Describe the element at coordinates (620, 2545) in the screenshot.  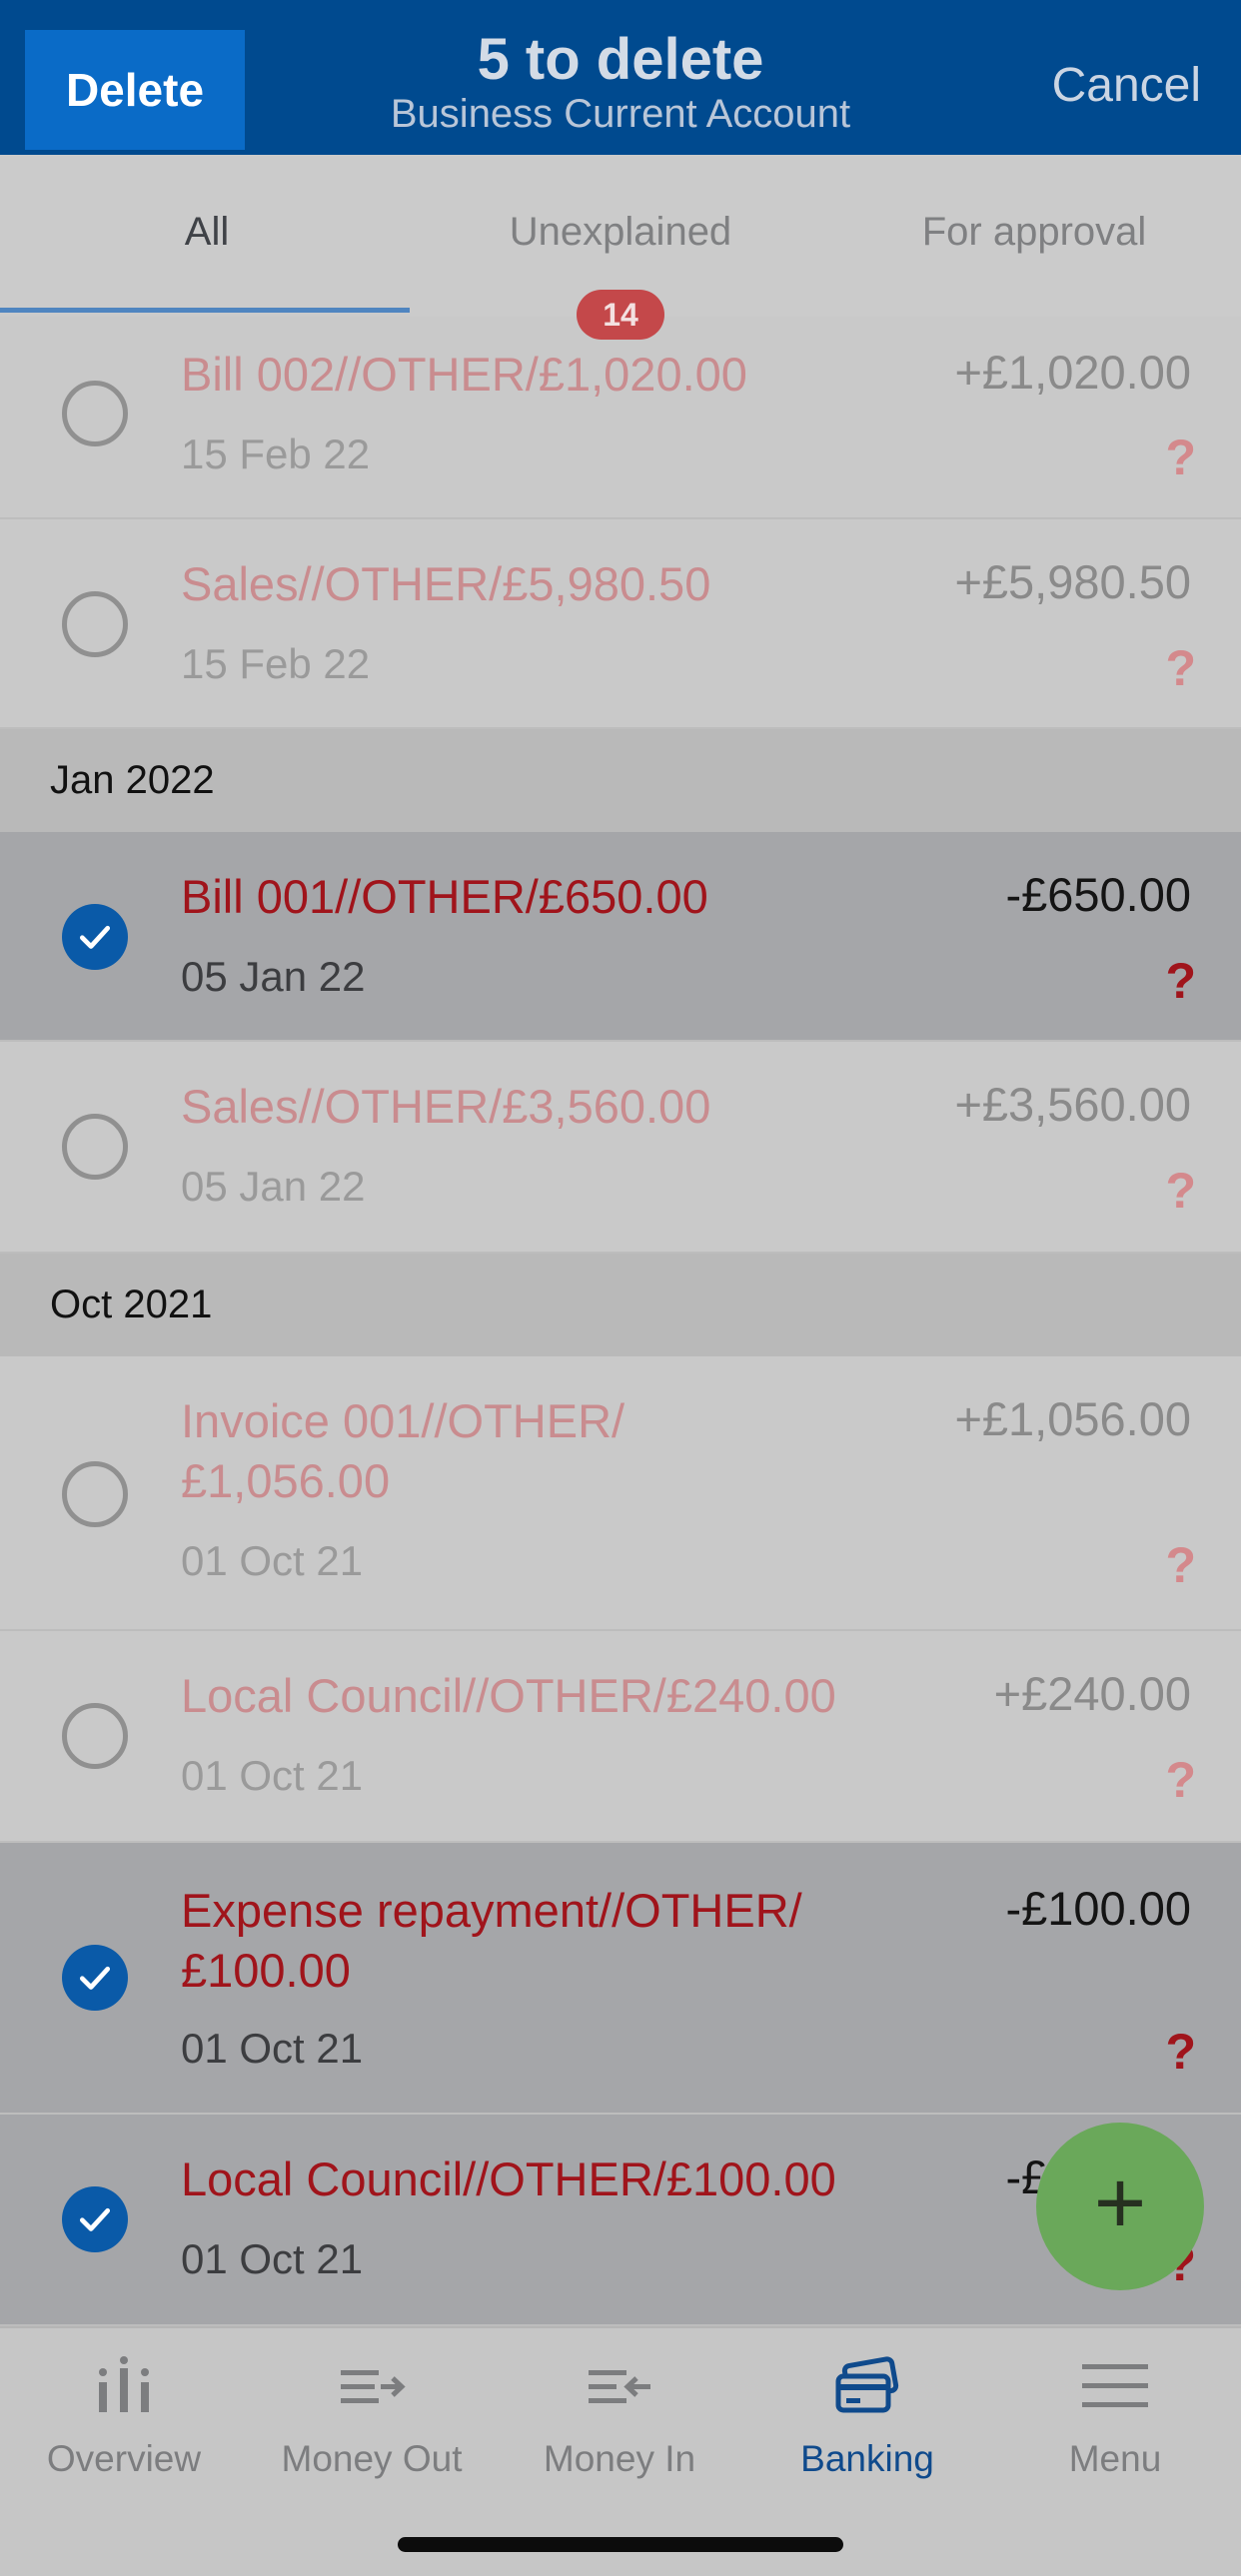
I see `home-indicator` at that location.